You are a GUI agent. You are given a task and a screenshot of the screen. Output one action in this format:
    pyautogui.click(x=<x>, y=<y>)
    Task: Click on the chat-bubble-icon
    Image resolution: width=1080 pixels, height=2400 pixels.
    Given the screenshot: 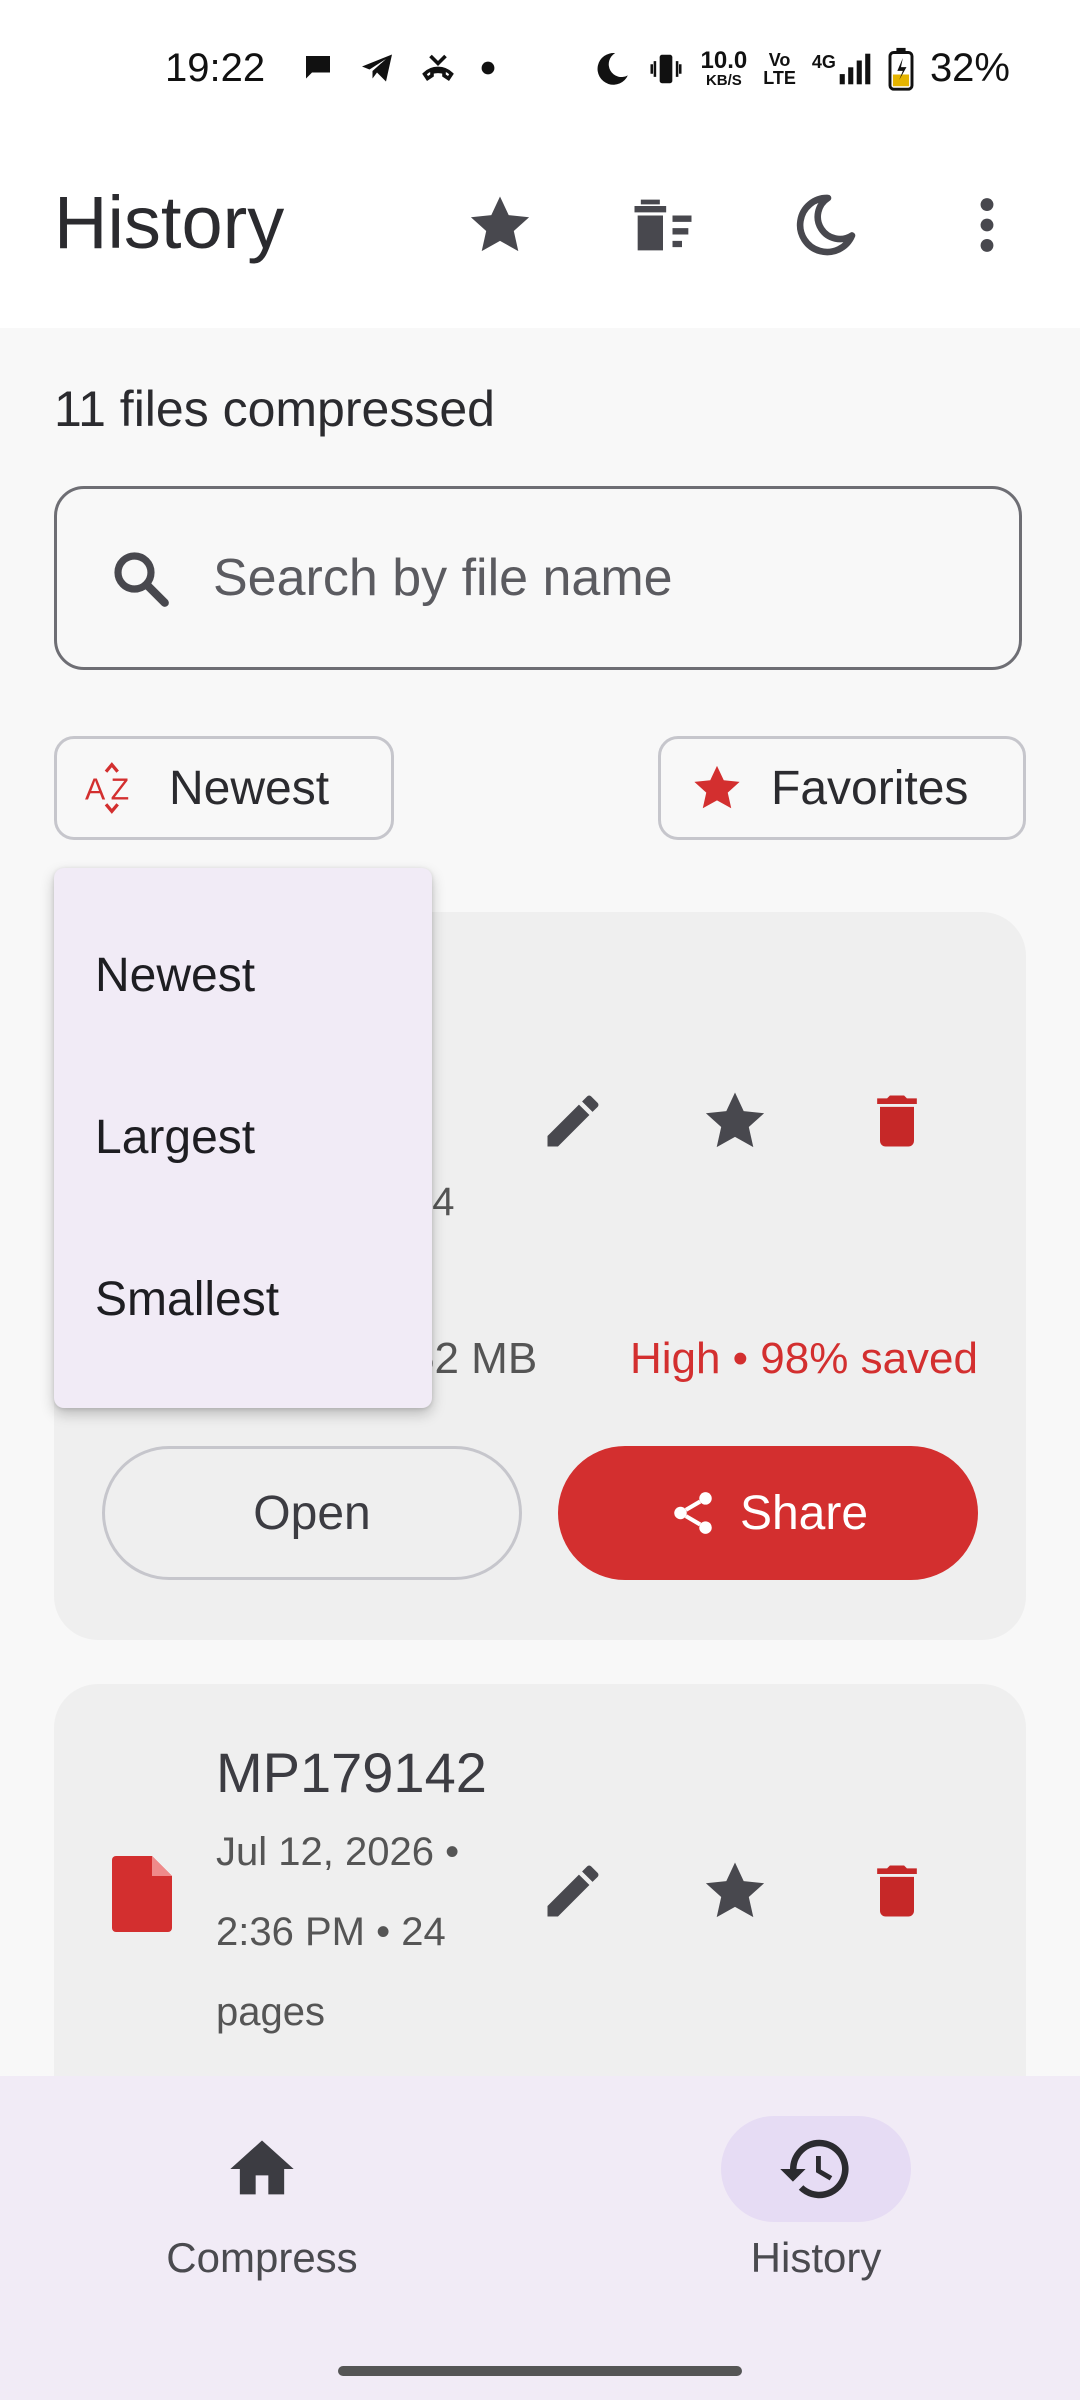 What is the action you would take?
    pyautogui.click(x=318, y=67)
    